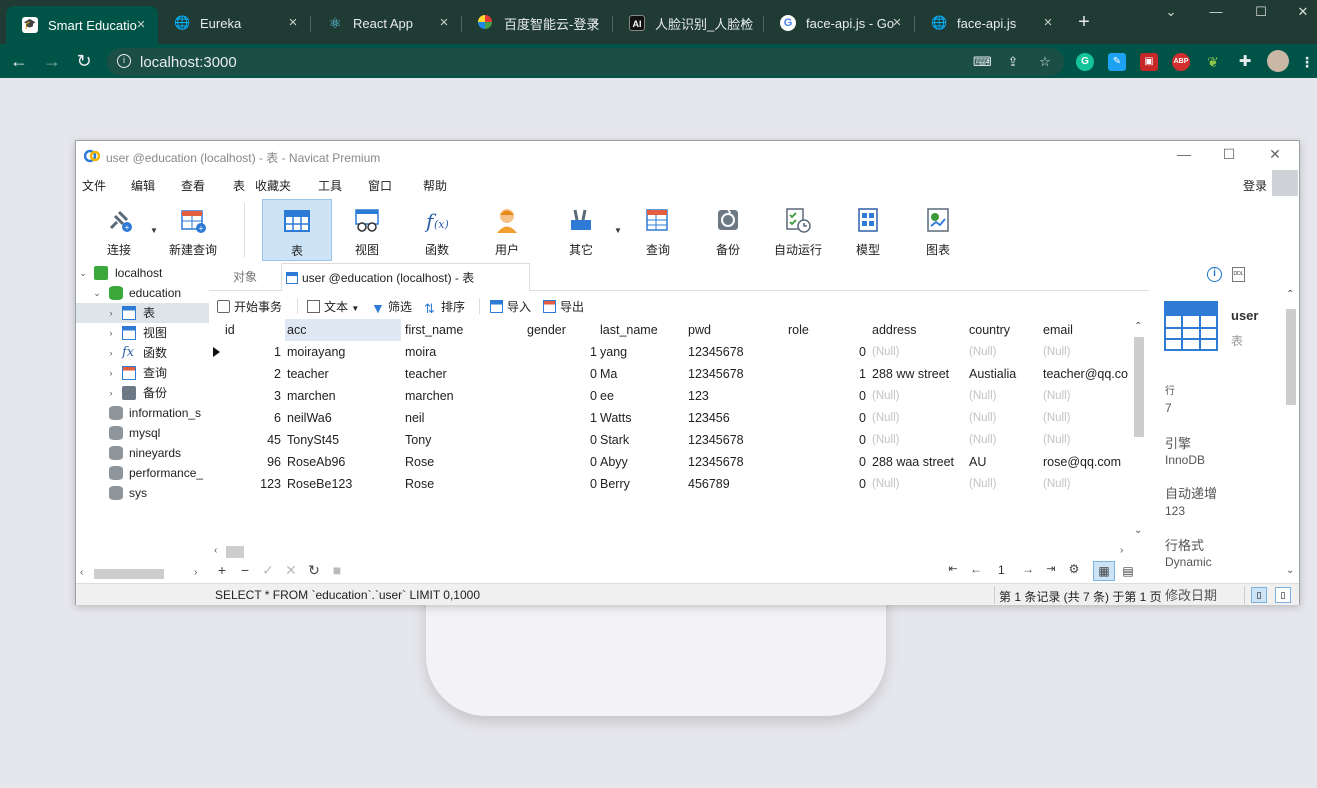 The height and width of the screenshot is (788, 1317). Describe the element at coordinates (268, 570) in the screenshot. I see `apply-check-icon: ✓` at that location.